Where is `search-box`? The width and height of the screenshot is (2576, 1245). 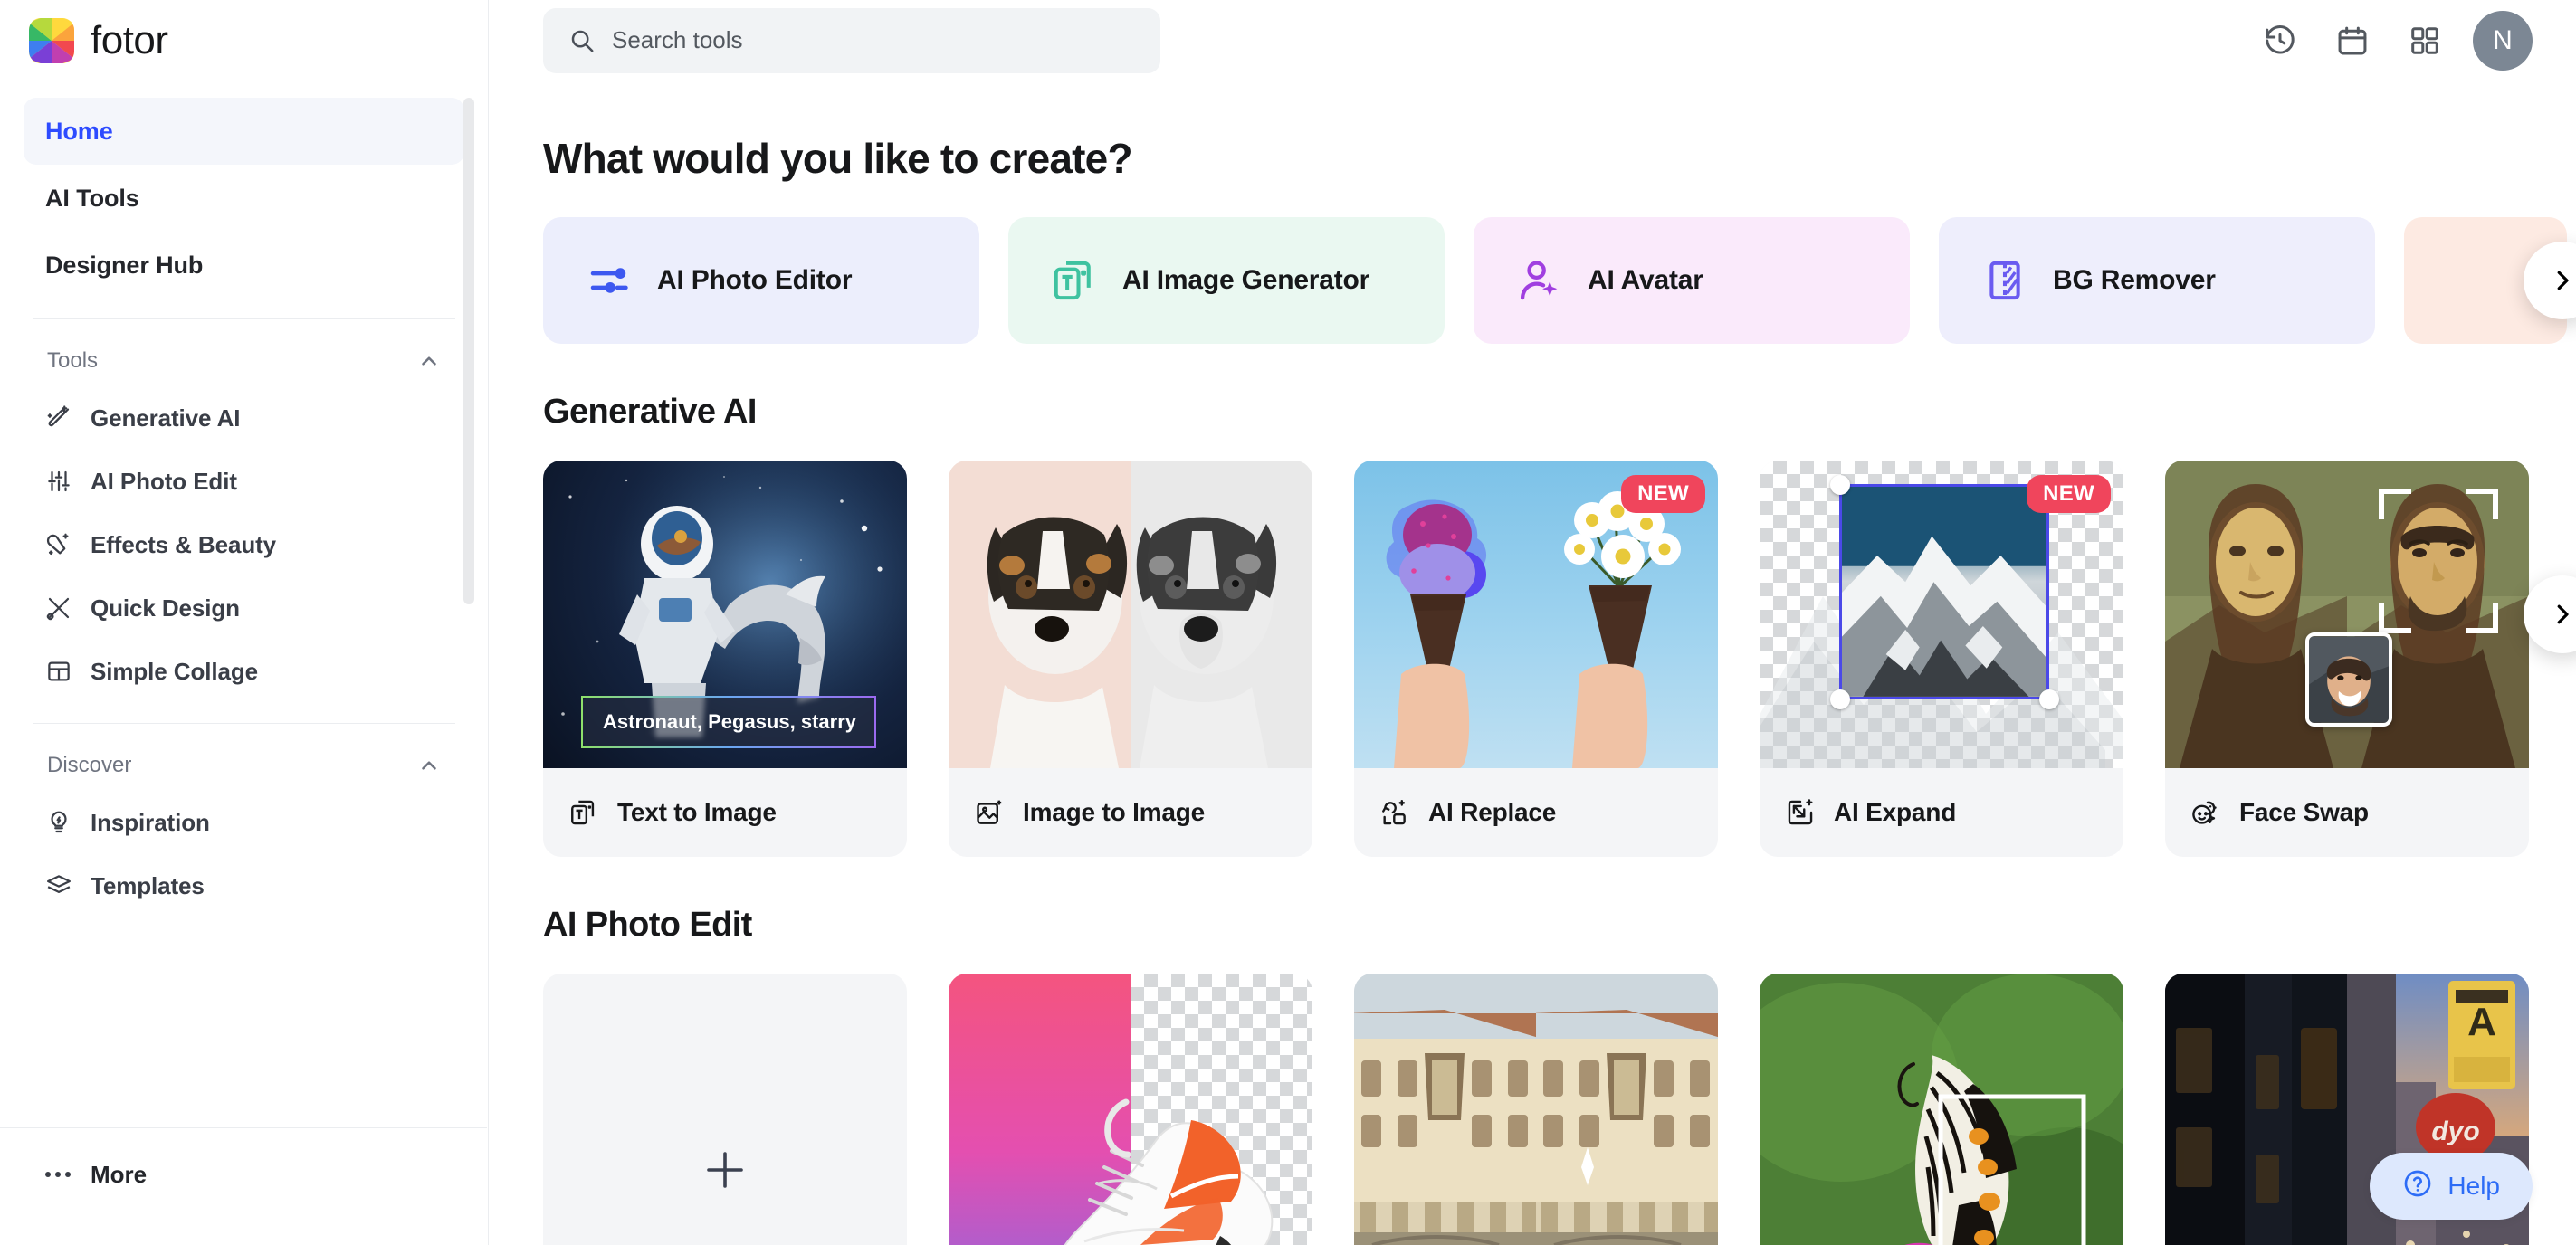 search-box is located at coordinates (852, 40).